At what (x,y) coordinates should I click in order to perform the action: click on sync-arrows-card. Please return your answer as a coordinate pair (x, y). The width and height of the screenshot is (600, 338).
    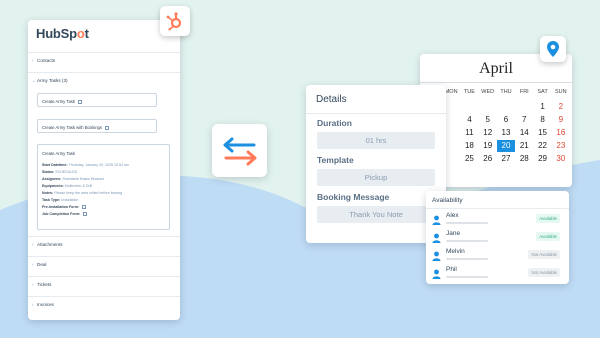
    Looking at the image, I should click on (239, 150).